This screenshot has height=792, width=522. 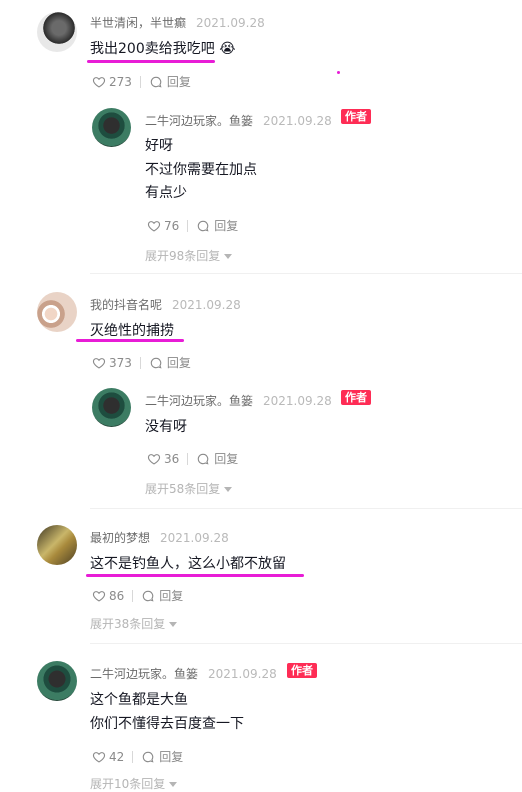 I want to click on reply-text-line: 好呀, so click(x=159, y=146).